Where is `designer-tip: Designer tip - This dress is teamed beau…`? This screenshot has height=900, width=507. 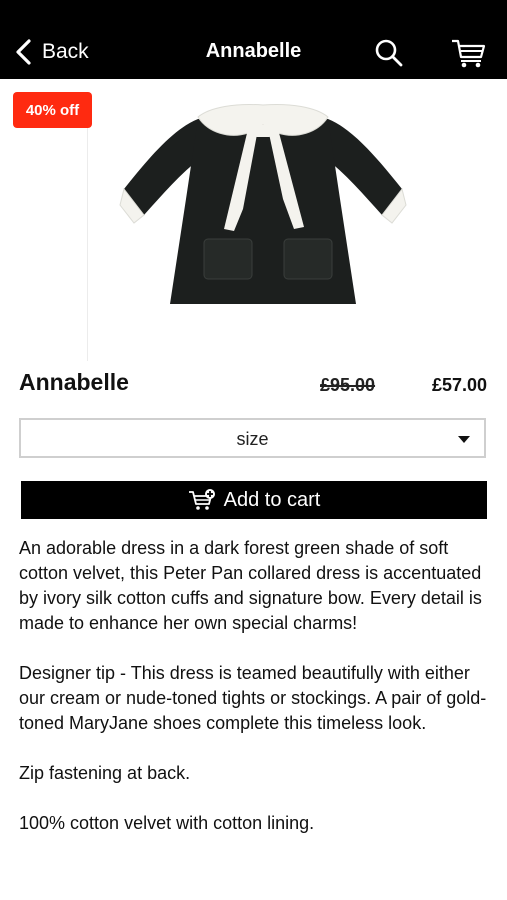 designer-tip: Designer tip - This dress is teamed beau… is located at coordinates (253, 698).